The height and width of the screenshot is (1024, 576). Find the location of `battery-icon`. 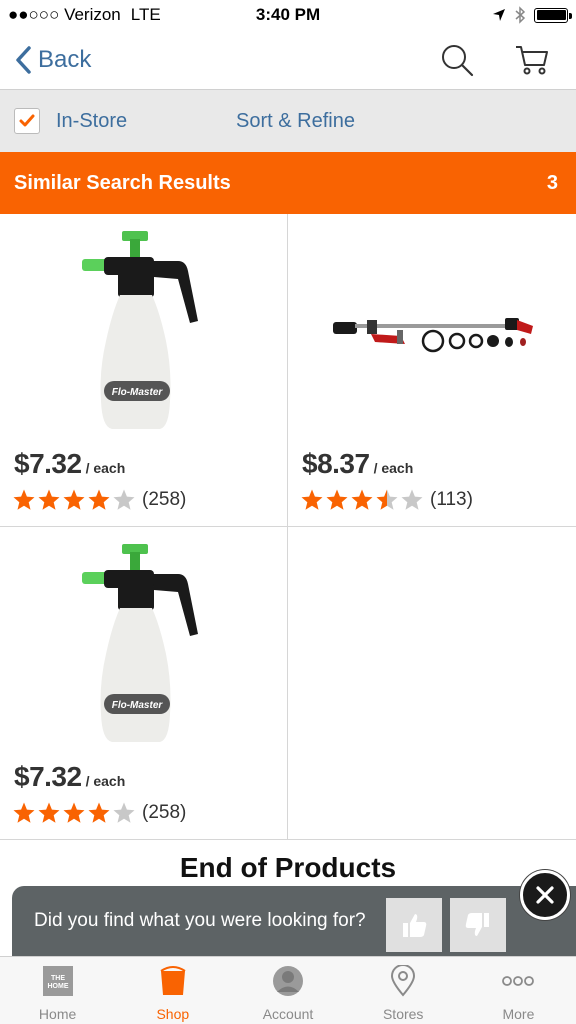

battery-icon is located at coordinates (553, 15).